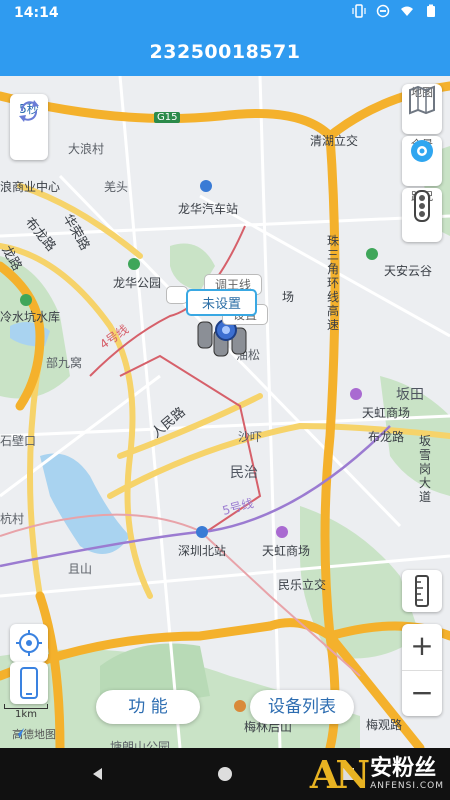 This screenshot has width=450, height=800. What do you see at coordinates (288, 297) in the screenshot?
I see `map-label-changfang: 场` at bounding box center [288, 297].